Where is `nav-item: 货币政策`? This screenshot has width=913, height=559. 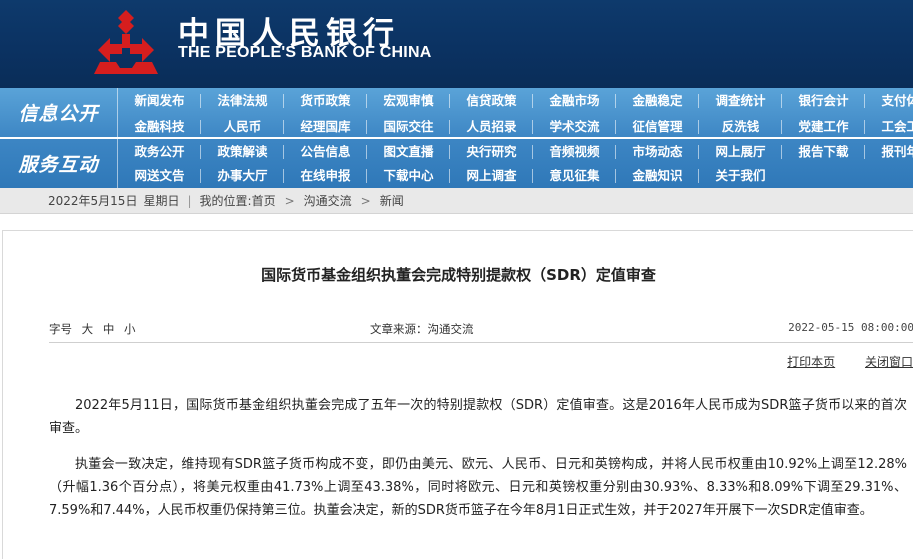
nav-item: 货币政策 is located at coordinates (325, 101).